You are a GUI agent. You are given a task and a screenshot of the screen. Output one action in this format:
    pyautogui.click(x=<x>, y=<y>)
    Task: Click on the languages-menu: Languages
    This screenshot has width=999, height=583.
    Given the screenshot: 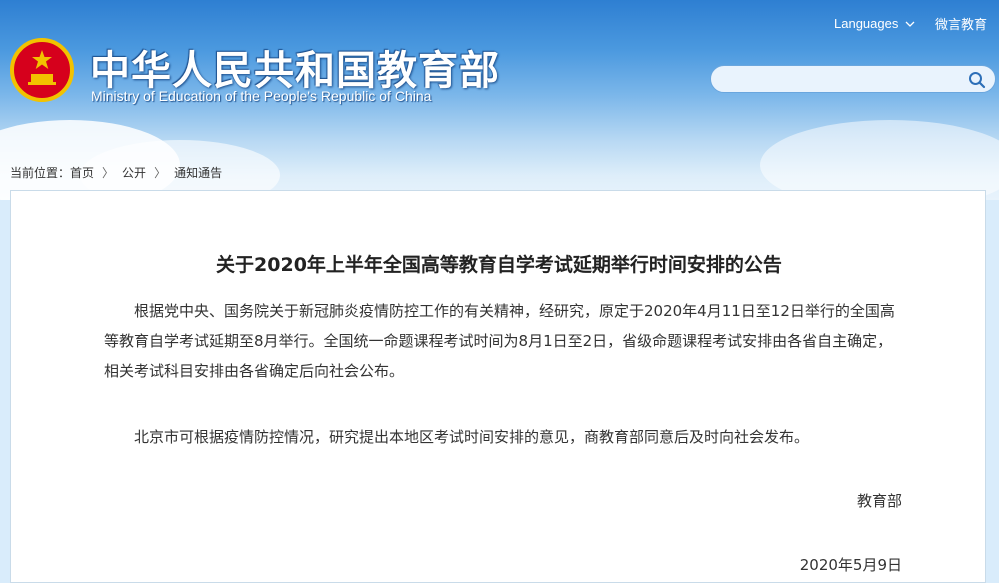 What is the action you would take?
    pyautogui.click(x=874, y=23)
    